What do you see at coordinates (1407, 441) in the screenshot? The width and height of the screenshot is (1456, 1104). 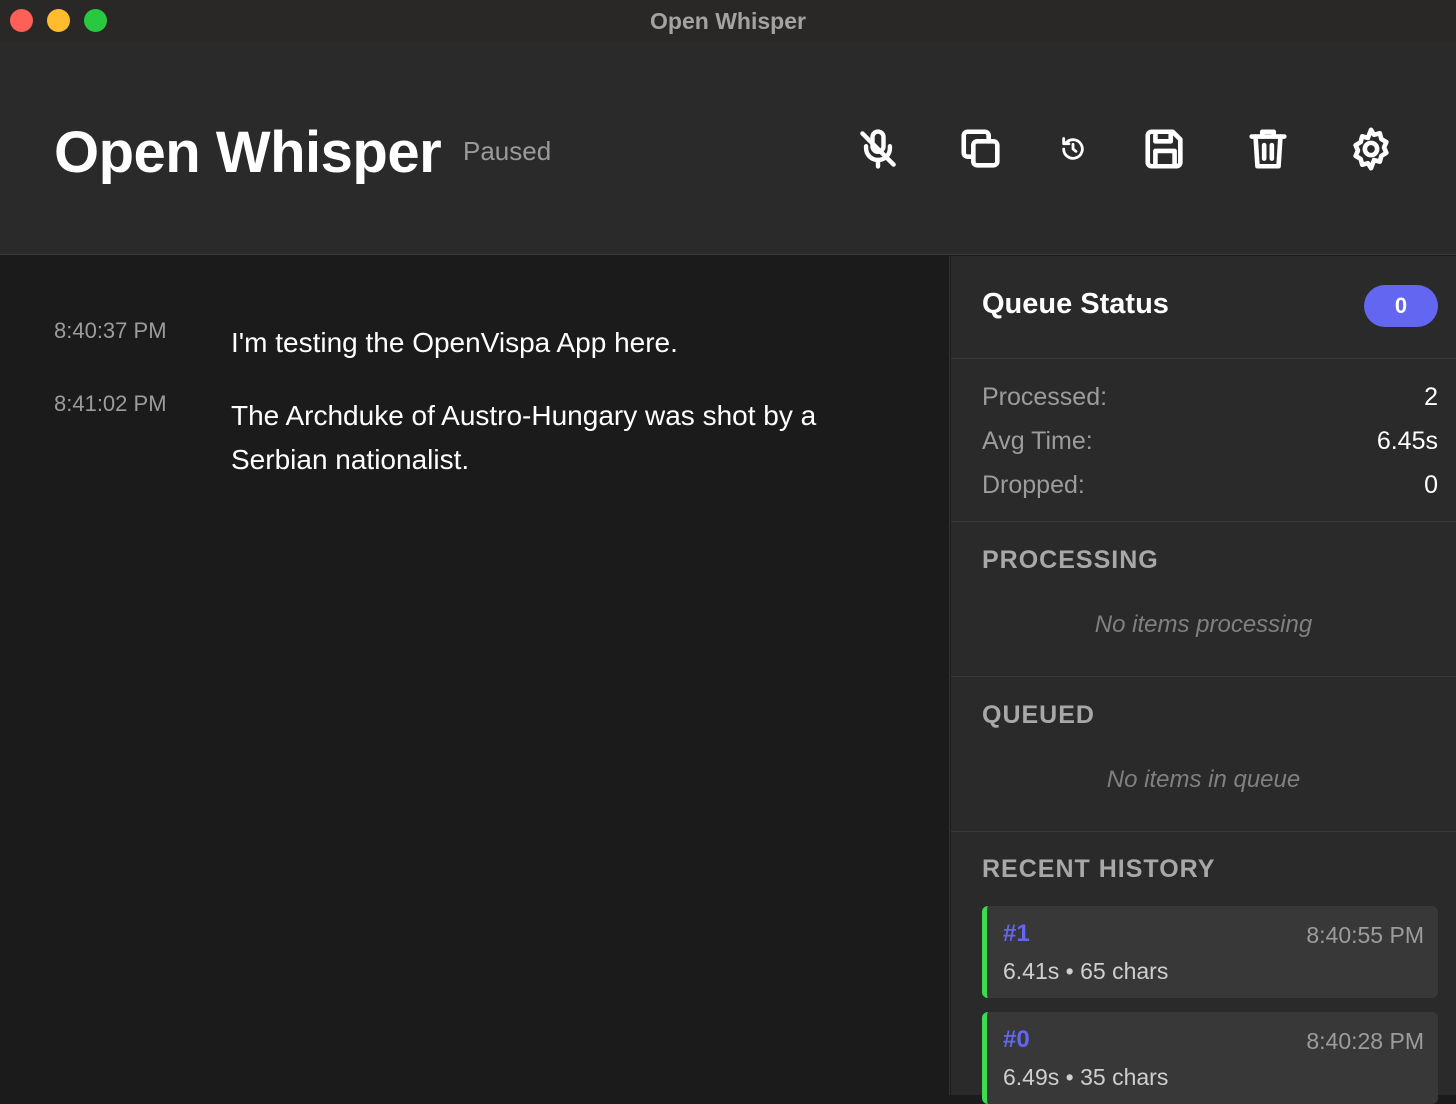 I see `stat-value: 6.45s` at bounding box center [1407, 441].